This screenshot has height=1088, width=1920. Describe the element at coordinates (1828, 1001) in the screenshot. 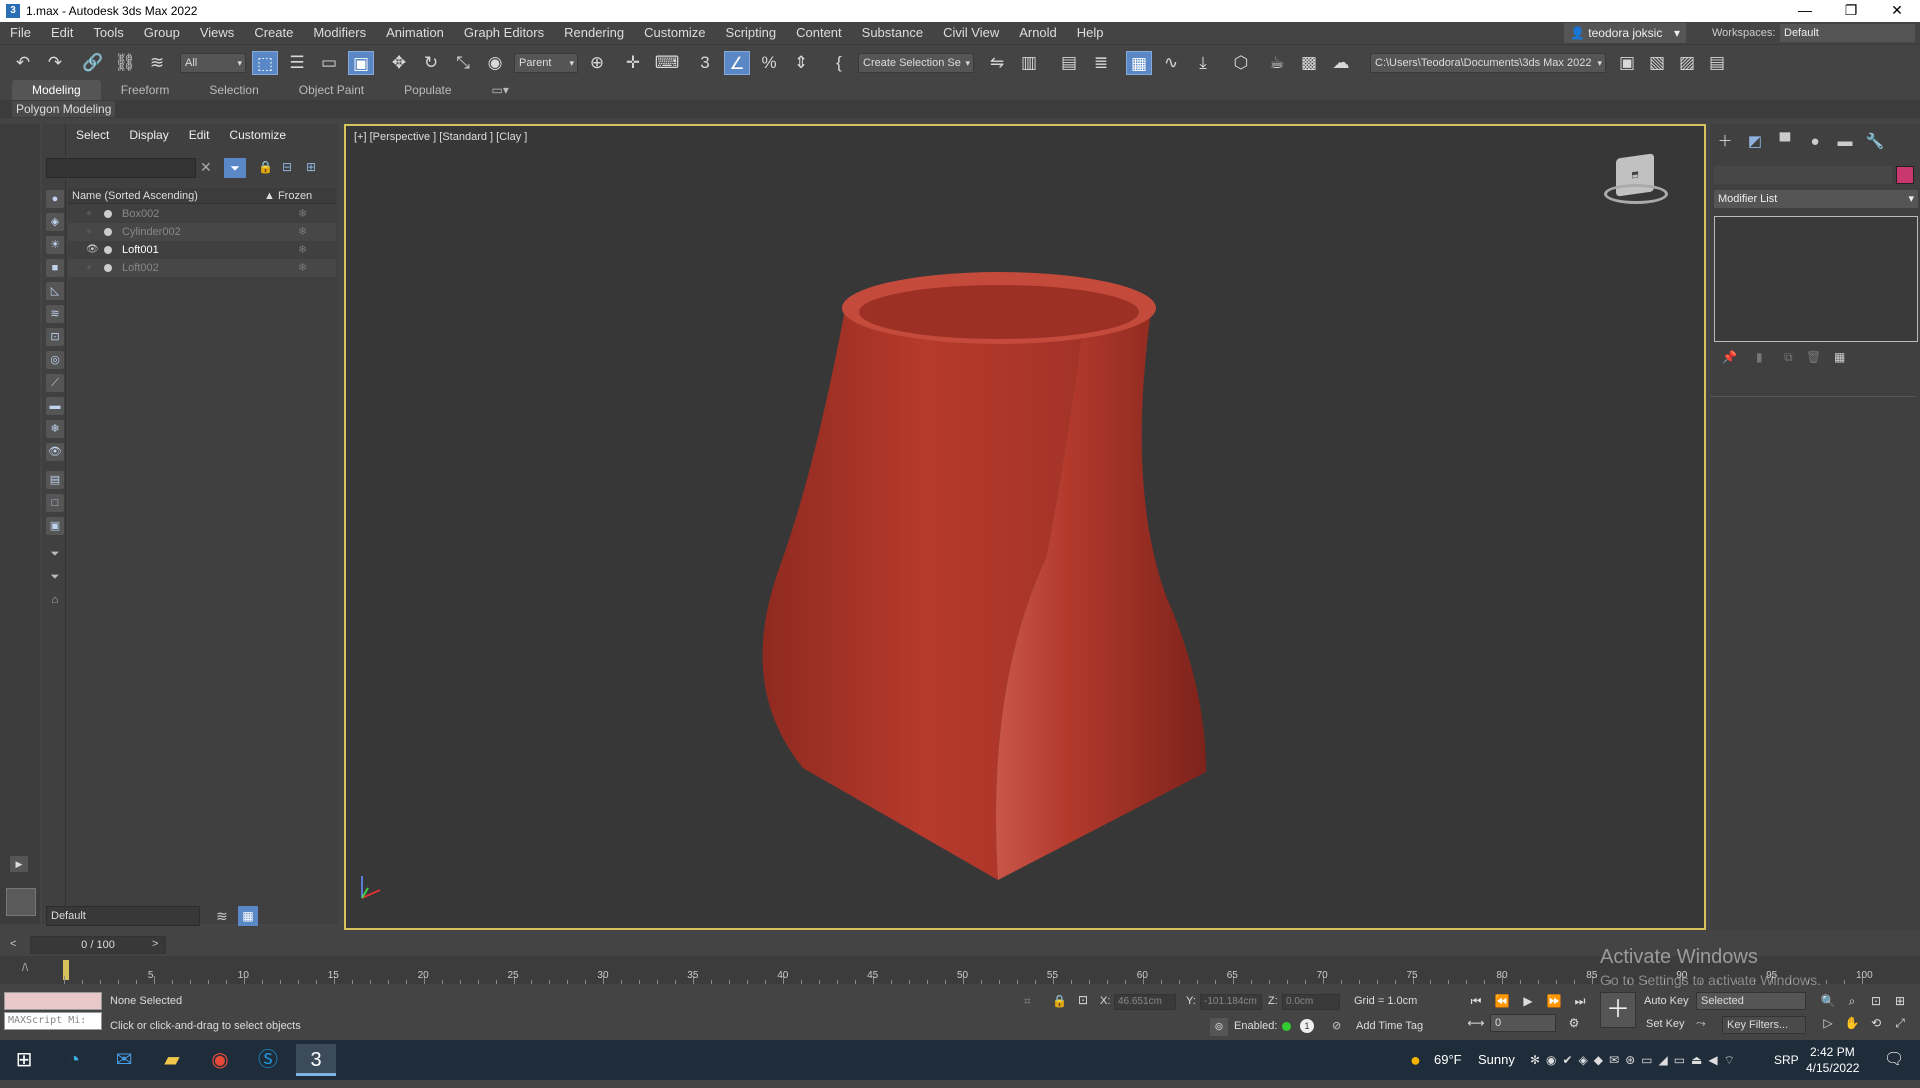

I see `zoom-icon: 🔍` at that location.